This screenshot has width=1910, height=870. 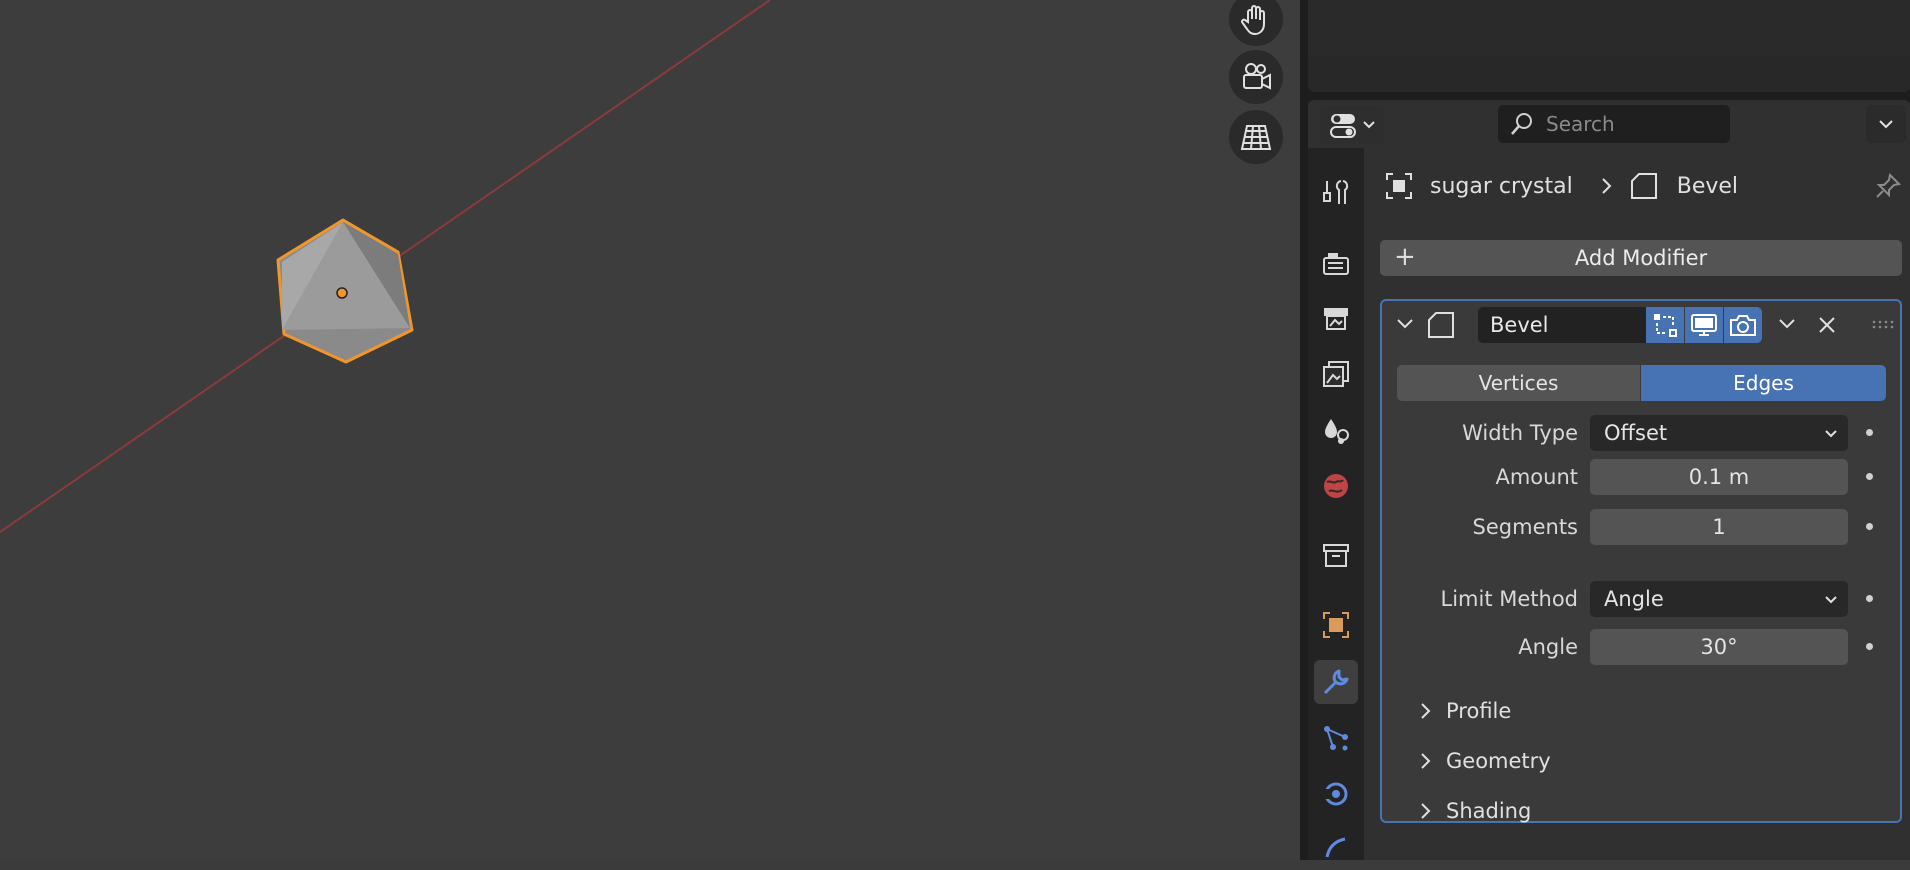 I want to click on search-field, so click(x=1614, y=124).